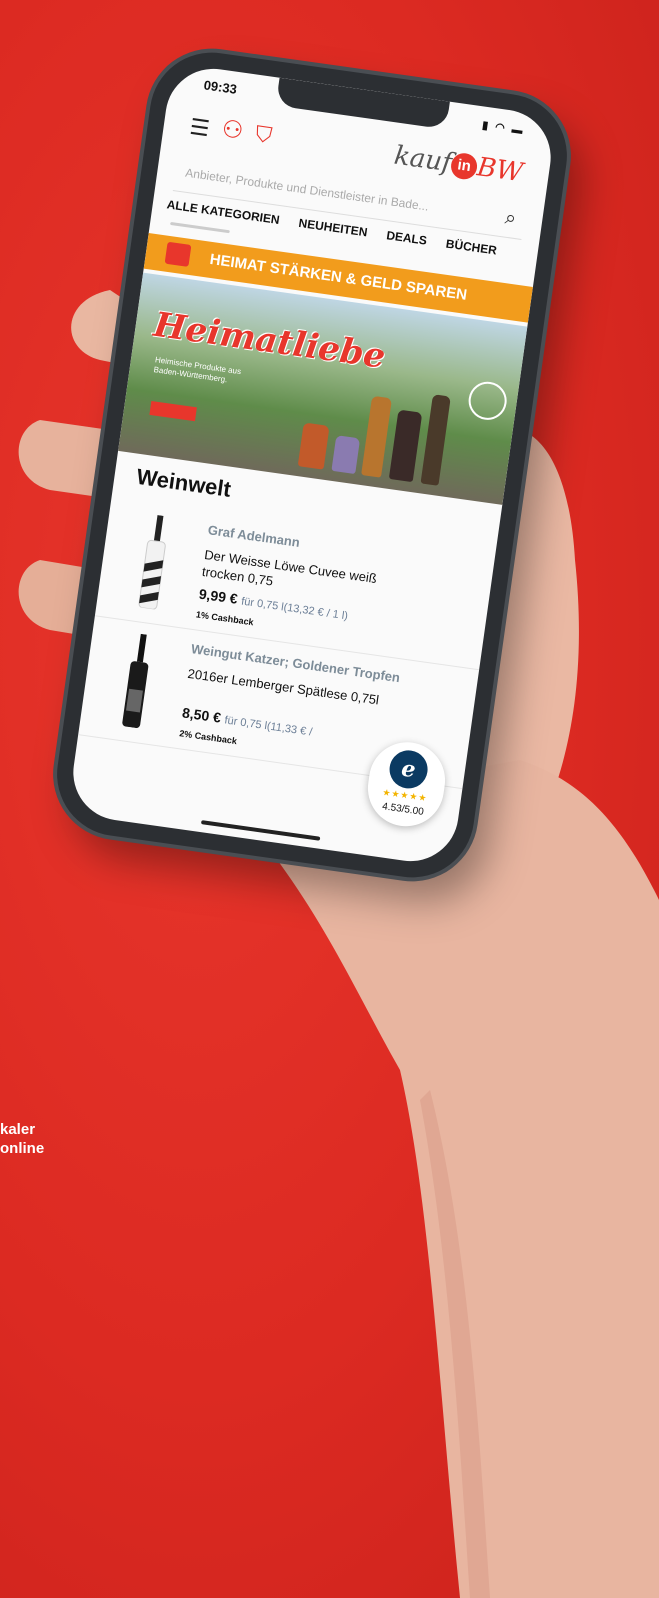 This screenshot has height=1598, width=659. What do you see at coordinates (199, 128) in the screenshot?
I see `menu-icon: ☰` at bounding box center [199, 128].